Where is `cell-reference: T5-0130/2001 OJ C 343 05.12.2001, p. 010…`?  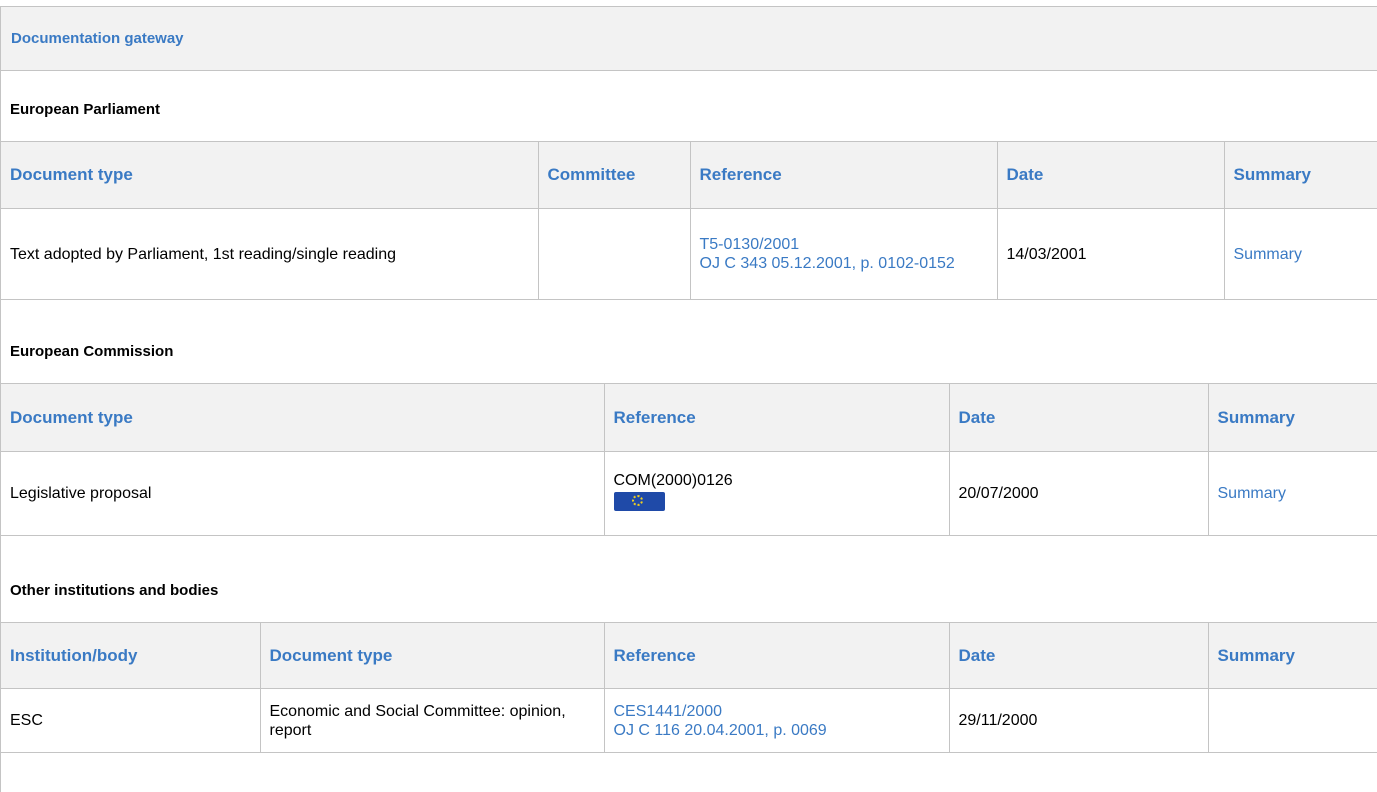
cell-reference: T5-0130/2001 OJ C 343 05.12.2001, p. 010… is located at coordinates (843, 254).